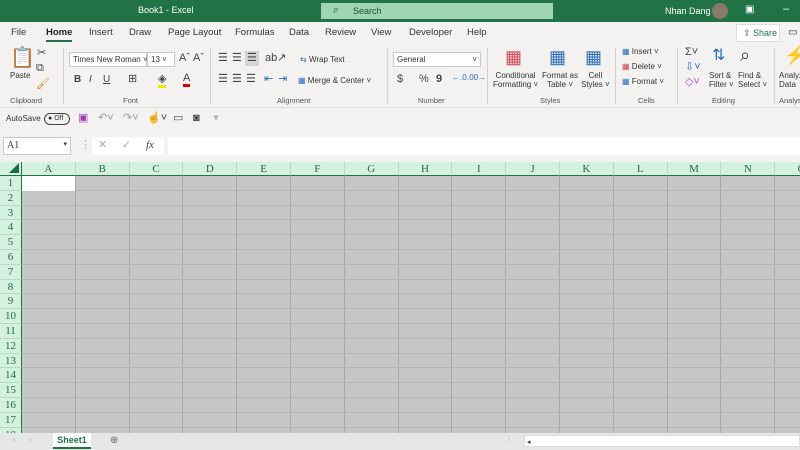  What do you see at coordinates (108, 59) in the screenshot?
I see `font-name-select: Times New Roman ˅` at bounding box center [108, 59].